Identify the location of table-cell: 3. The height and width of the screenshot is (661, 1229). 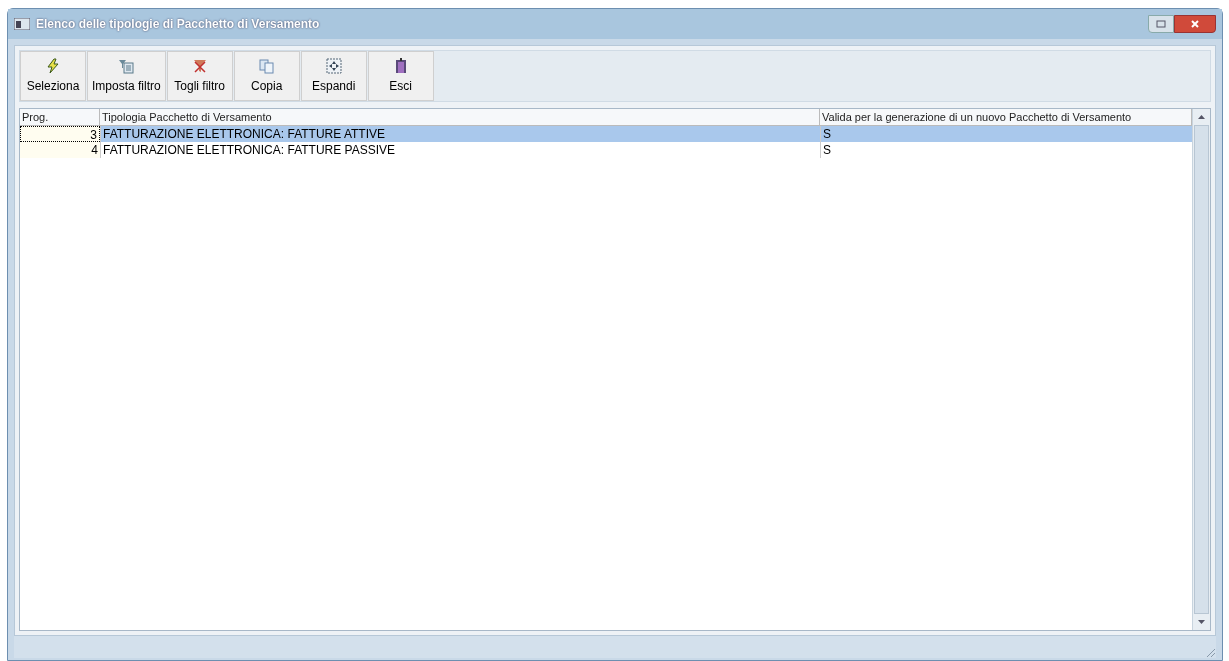
(60, 134).